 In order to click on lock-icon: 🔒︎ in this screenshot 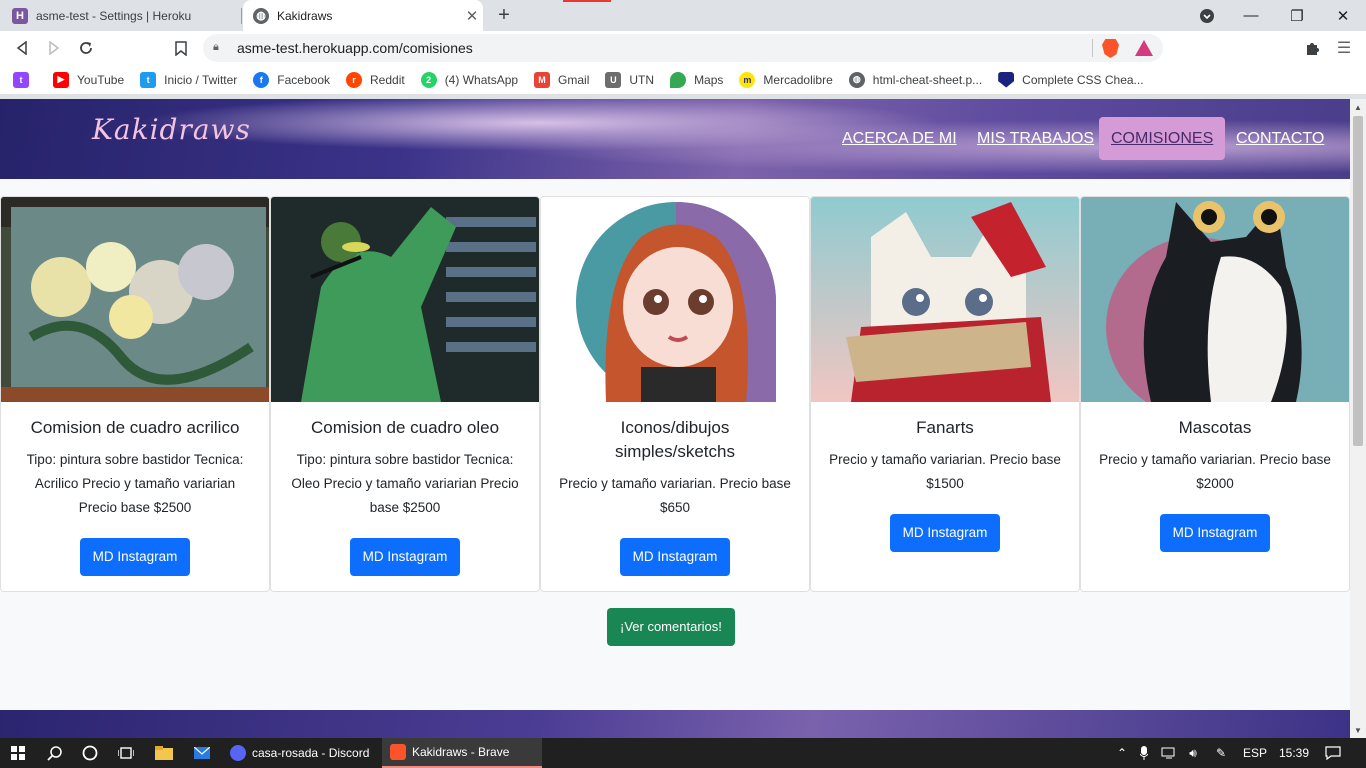, I will do `click(220, 48)`.